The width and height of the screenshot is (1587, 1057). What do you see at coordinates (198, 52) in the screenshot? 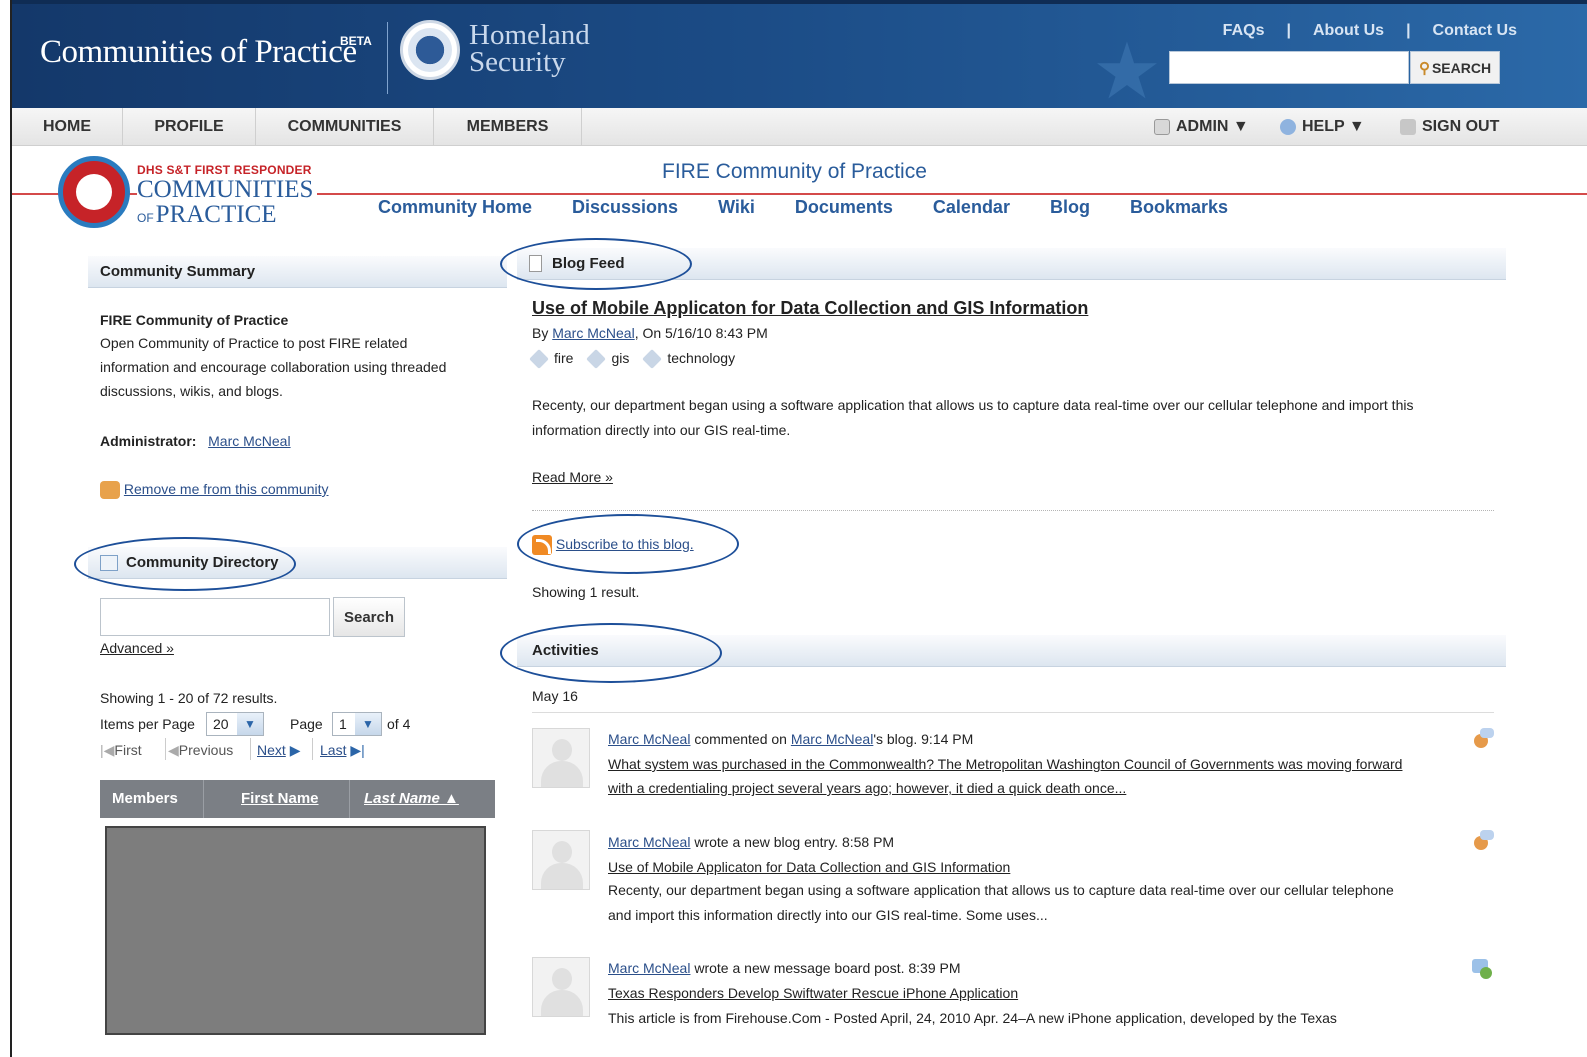
I see `app-title: Communities of Practice` at bounding box center [198, 52].